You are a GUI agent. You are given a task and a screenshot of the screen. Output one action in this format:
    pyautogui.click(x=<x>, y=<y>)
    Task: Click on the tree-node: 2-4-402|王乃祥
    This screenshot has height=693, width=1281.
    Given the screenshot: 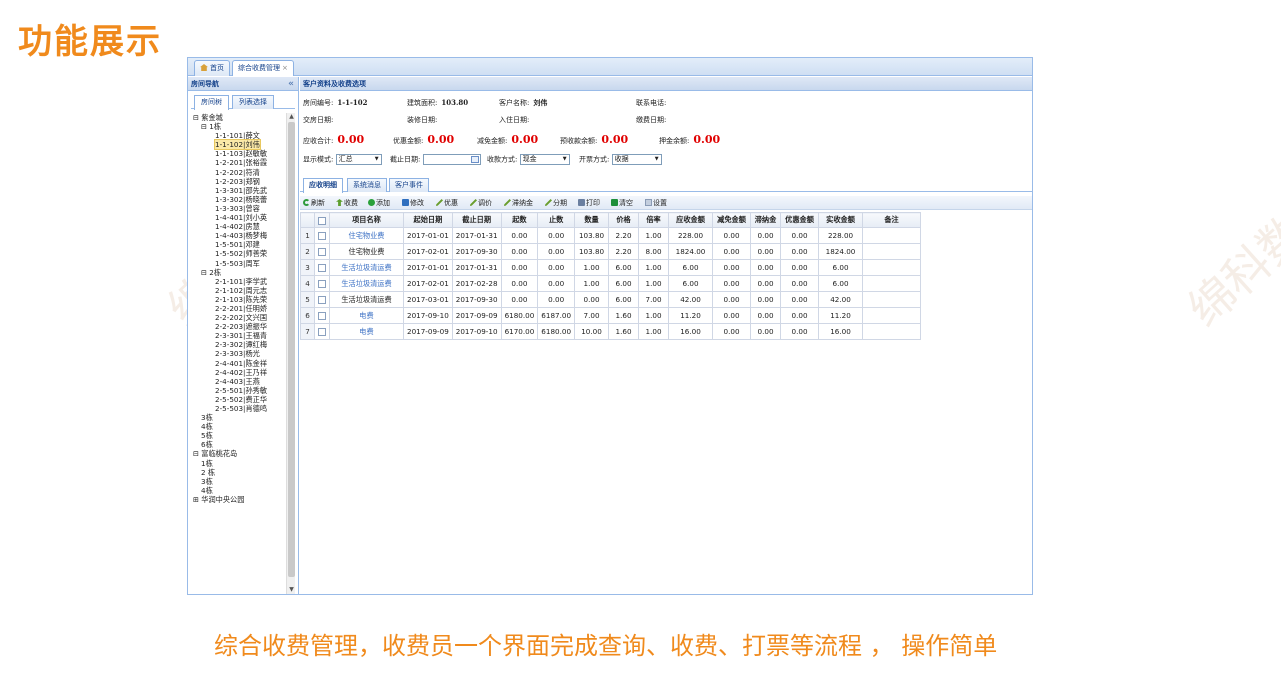 What is the action you would take?
    pyautogui.click(x=238, y=372)
    